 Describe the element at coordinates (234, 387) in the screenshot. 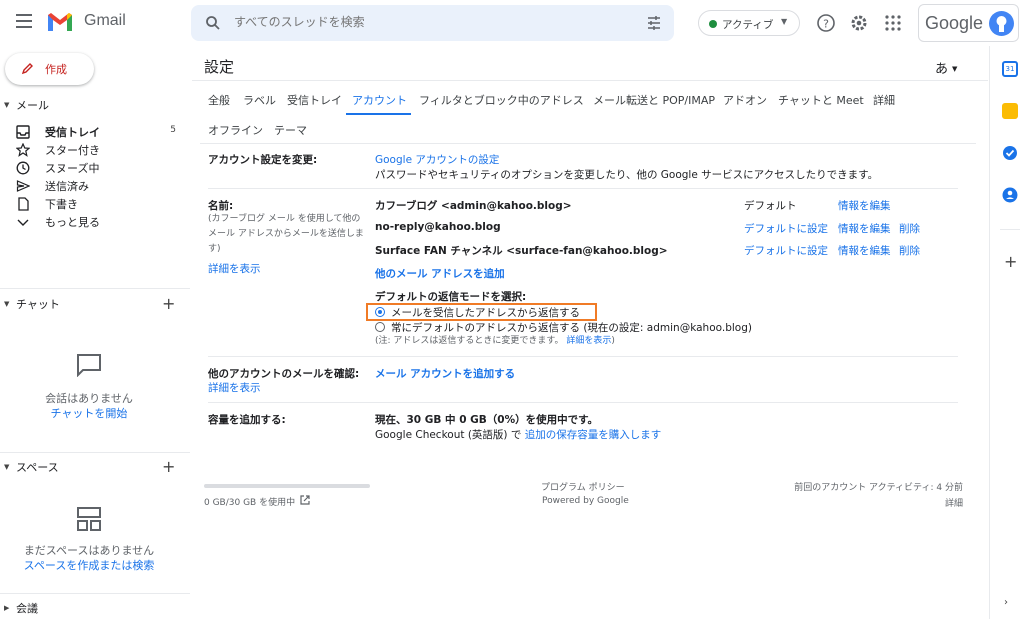

I see `other-accounts-details-link: 詳細を表示` at that location.